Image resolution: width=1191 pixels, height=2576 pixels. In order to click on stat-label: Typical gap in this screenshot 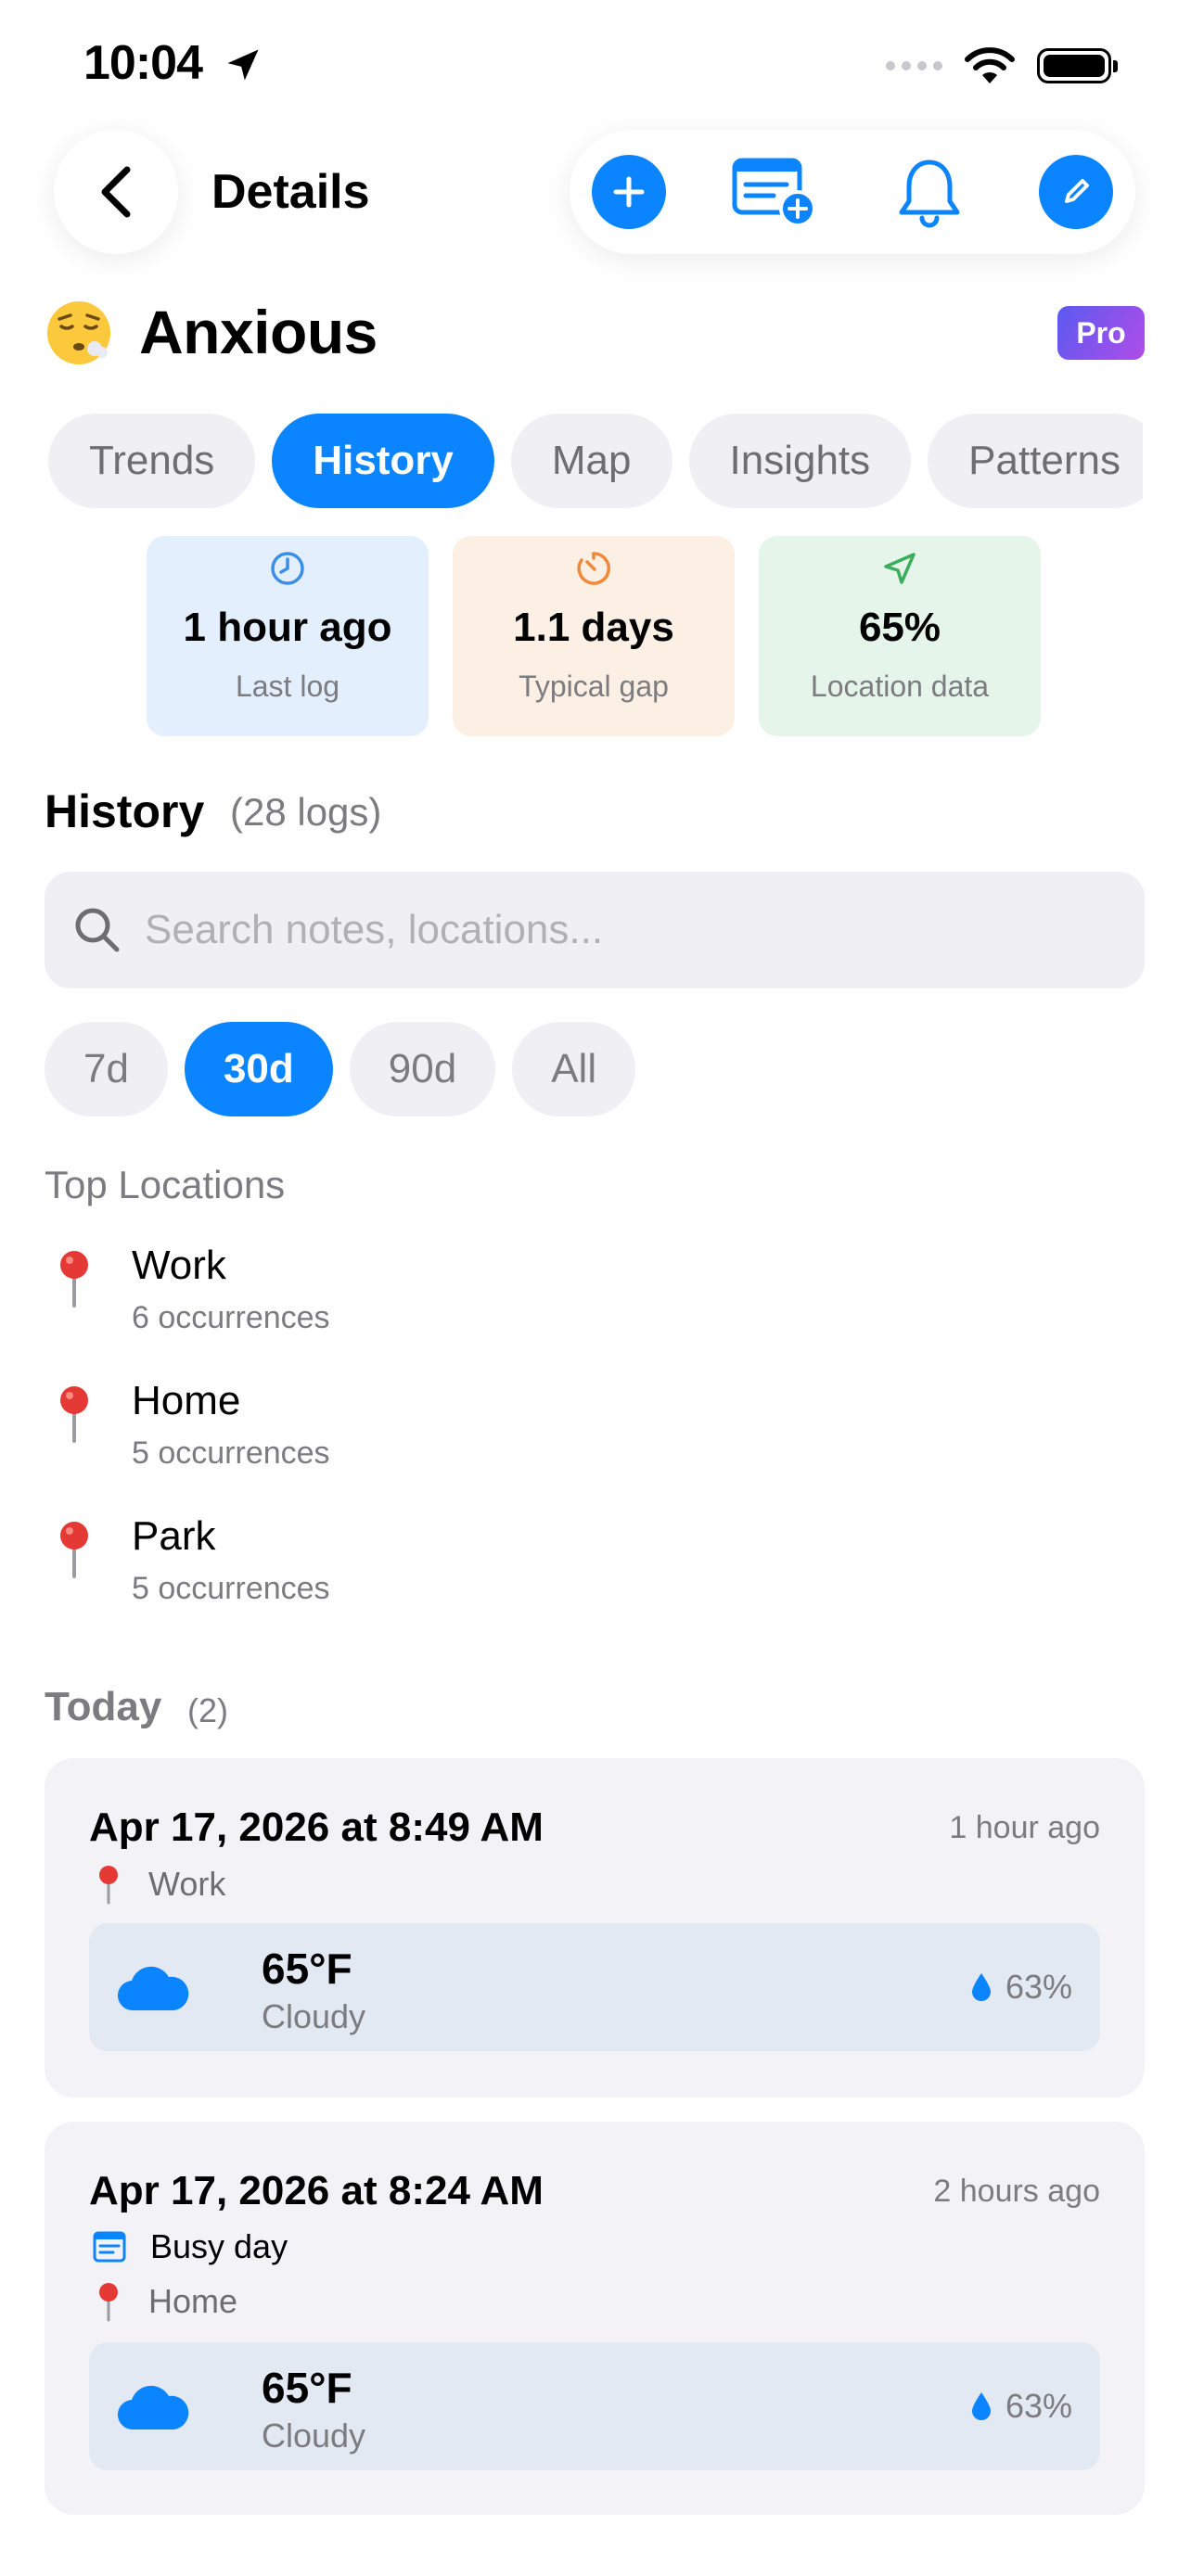, I will do `click(594, 686)`.